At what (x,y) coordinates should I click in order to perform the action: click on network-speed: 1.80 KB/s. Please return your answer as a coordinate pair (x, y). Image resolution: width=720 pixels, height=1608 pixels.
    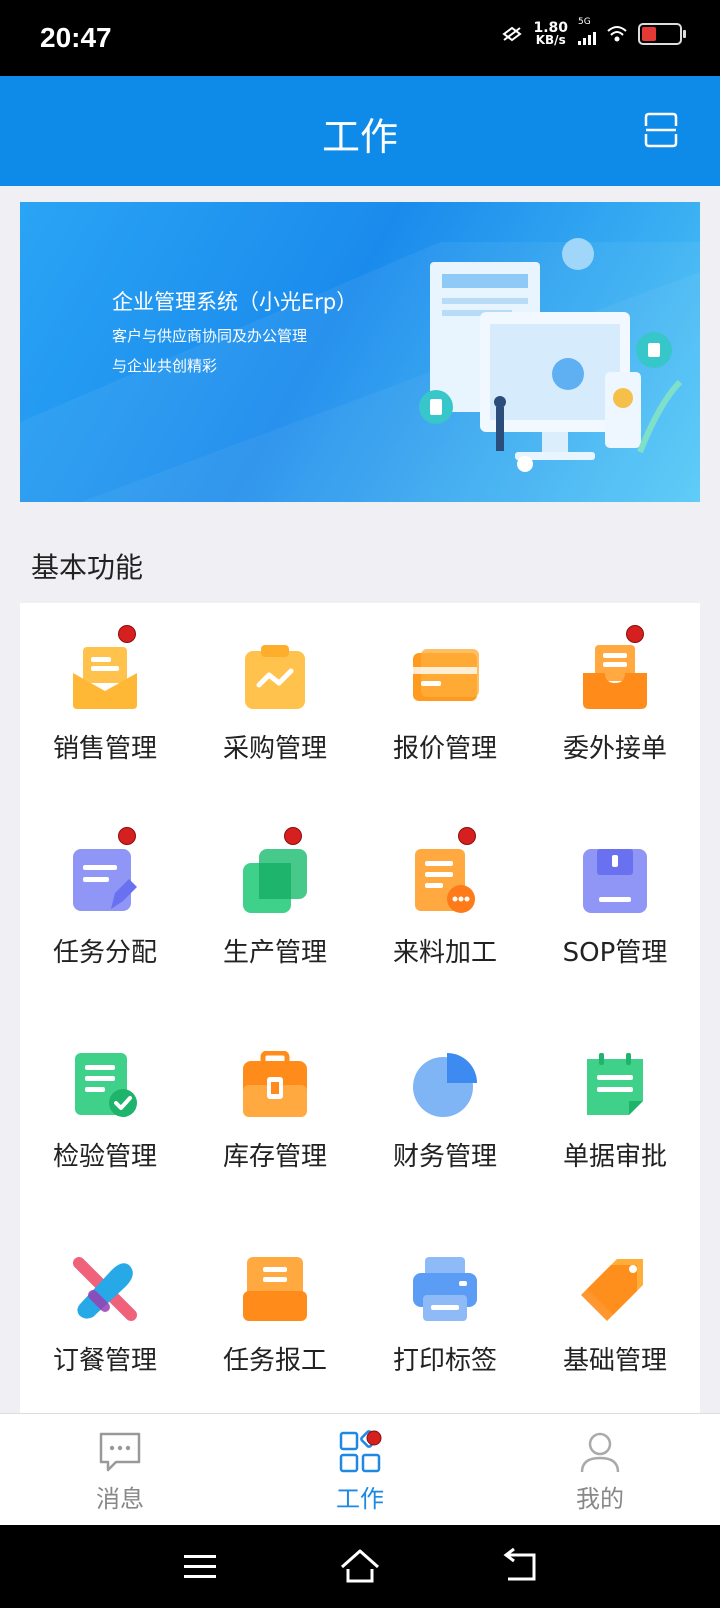
    Looking at the image, I should click on (550, 33).